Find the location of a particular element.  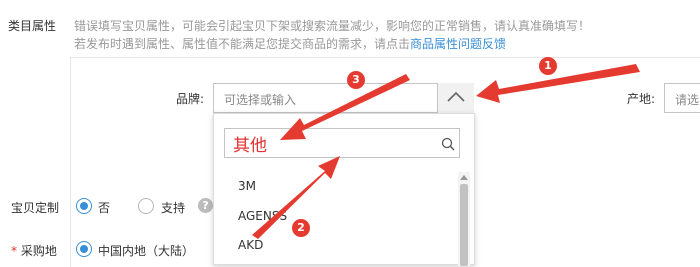

annotation-badge-3: 3 is located at coordinates (356, 80).